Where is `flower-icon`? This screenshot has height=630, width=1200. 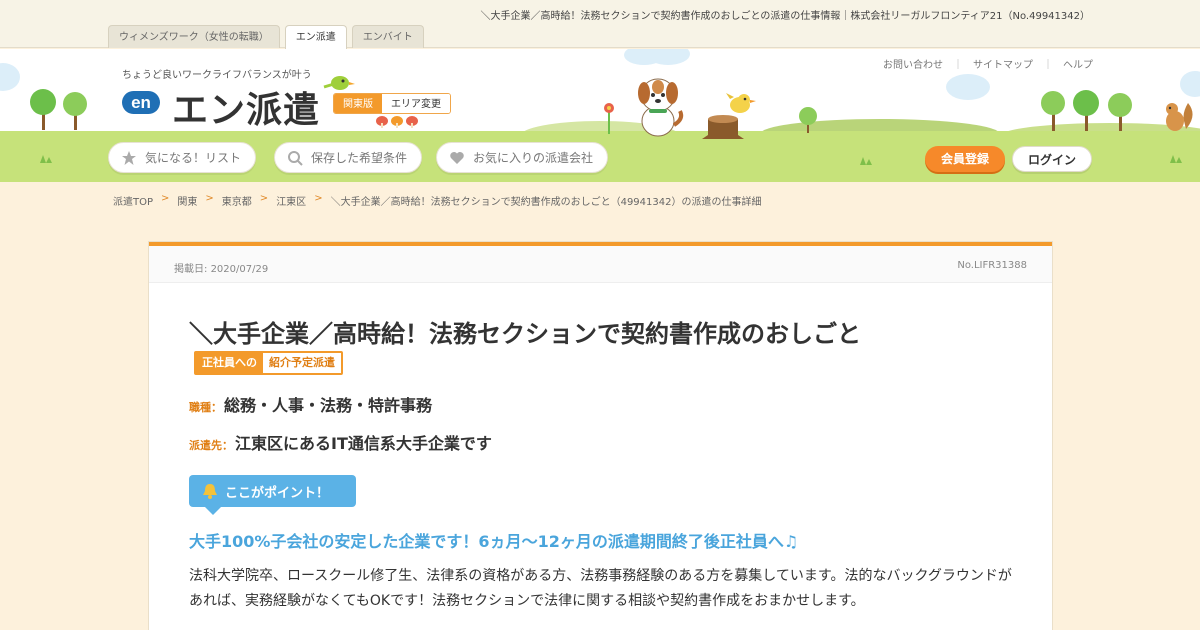 flower-icon is located at coordinates (609, 118).